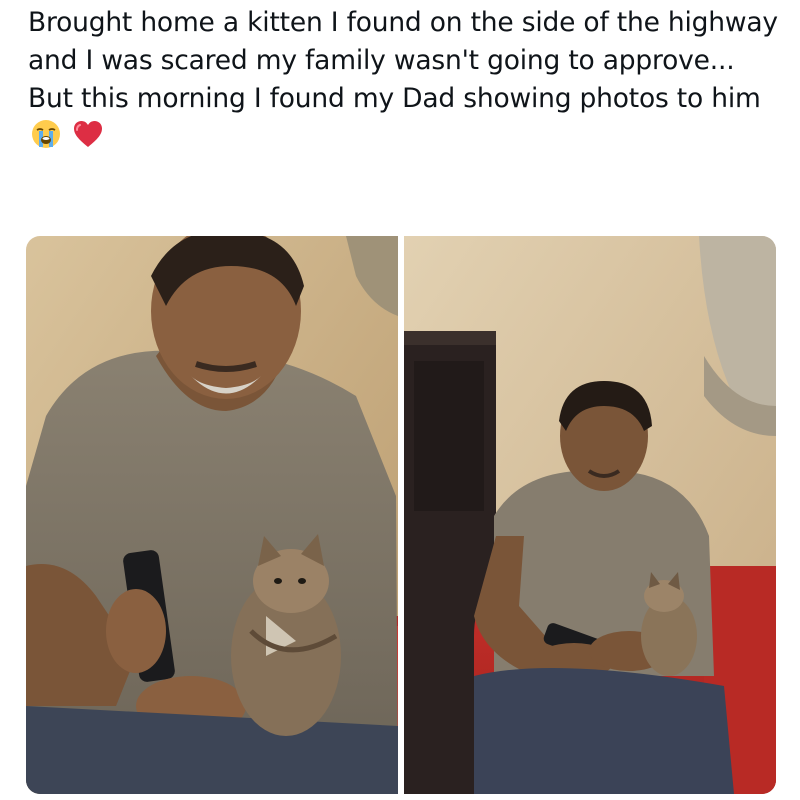 The height and width of the screenshot is (800, 800). What do you see at coordinates (46, 134) in the screenshot?
I see `loudly-crying-face-icon` at bounding box center [46, 134].